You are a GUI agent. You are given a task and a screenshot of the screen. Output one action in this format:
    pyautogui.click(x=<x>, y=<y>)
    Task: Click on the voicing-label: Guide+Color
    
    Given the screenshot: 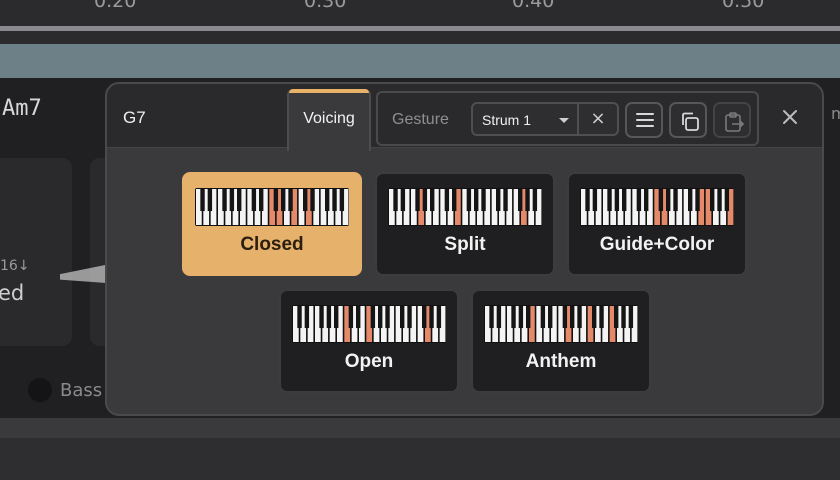 What is the action you would take?
    pyautogui.click(x=657, y=244)
    